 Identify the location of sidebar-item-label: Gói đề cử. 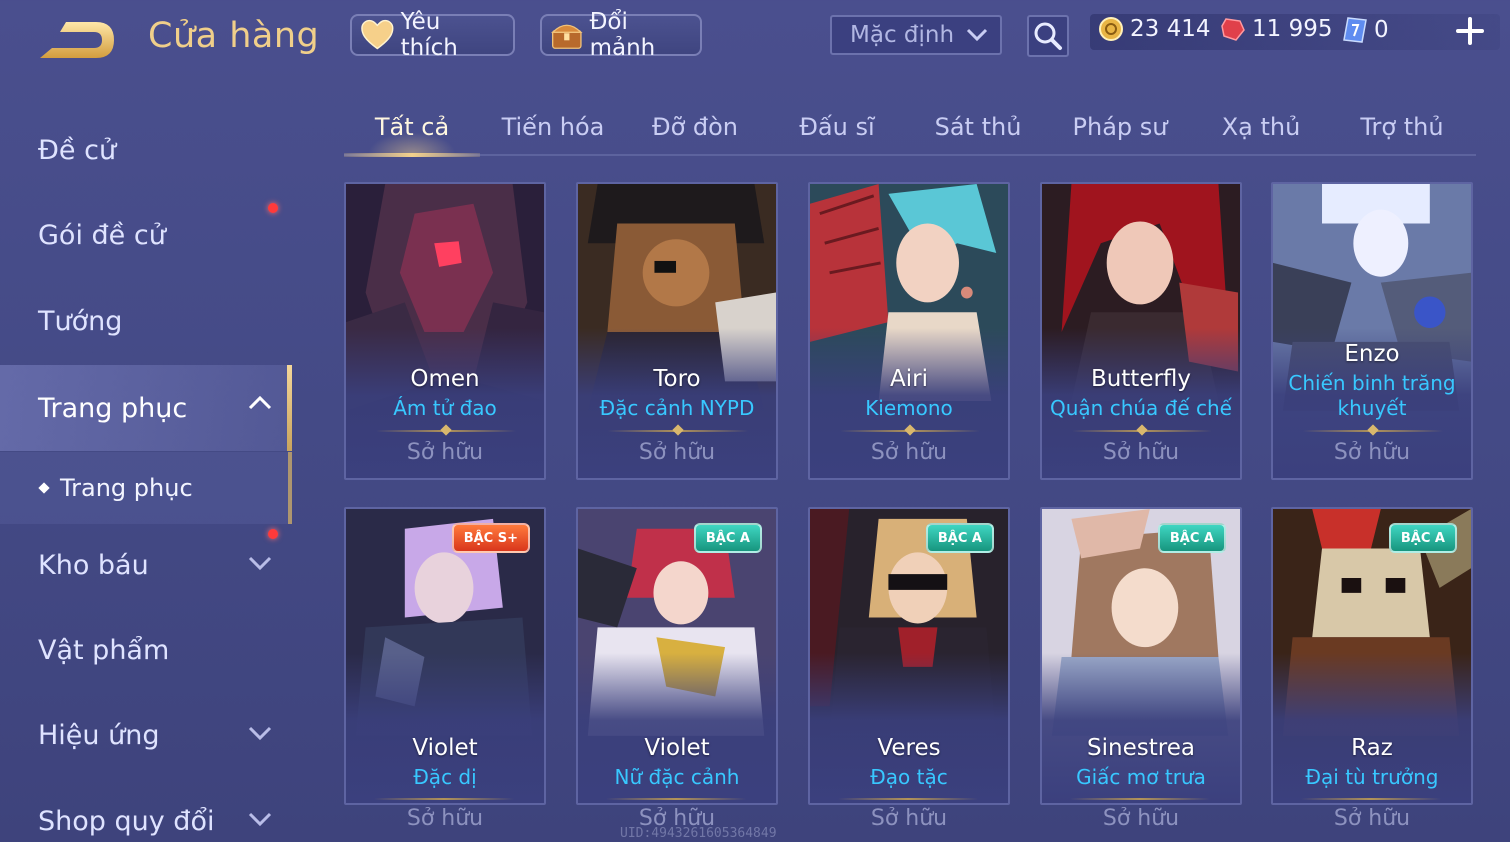
(102, 235).